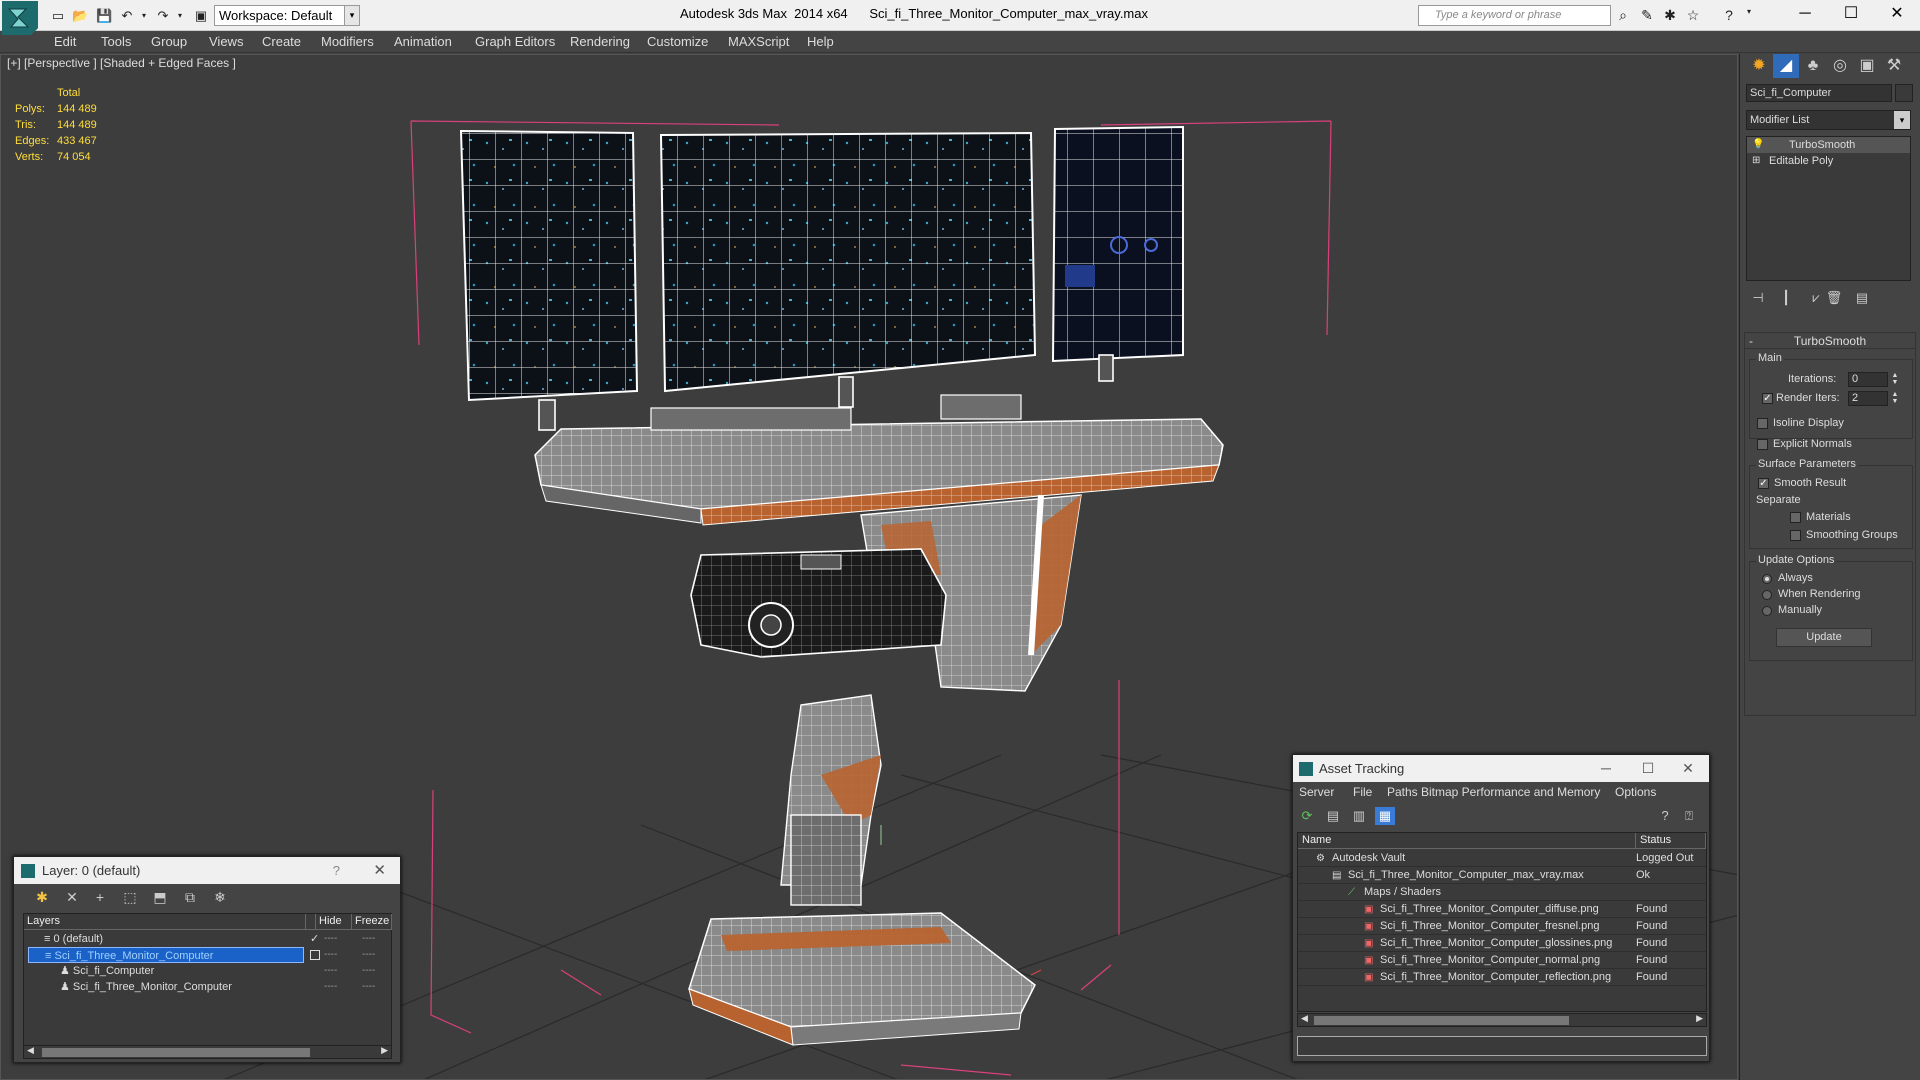 This screenshot has height=1080, width=1920. I want to click on separate-materials-checkbox, so click(1795, 517).